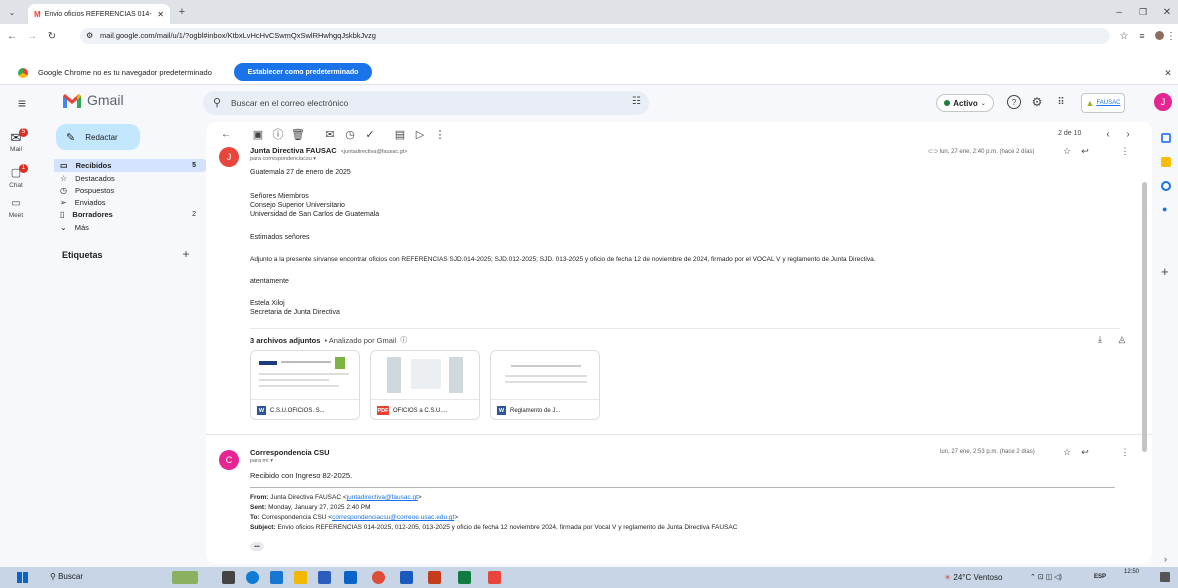 This screenshot has height=588, width=1178. I want to click on back-to-inbox-icon: ←, so click(226, 134).